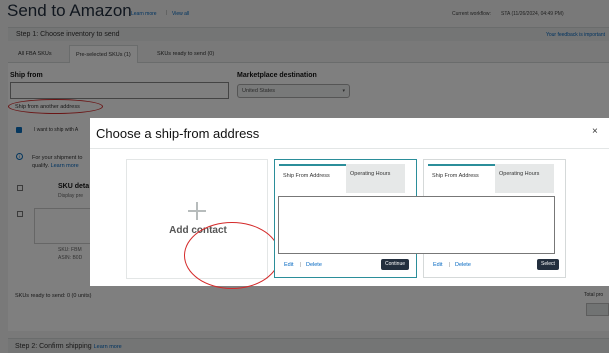 This screenshot has width=609, height=353. What do you see at coordinates (349, 148) in the screenshot?
I see `modal-divider` at bounding box center [349, 148].